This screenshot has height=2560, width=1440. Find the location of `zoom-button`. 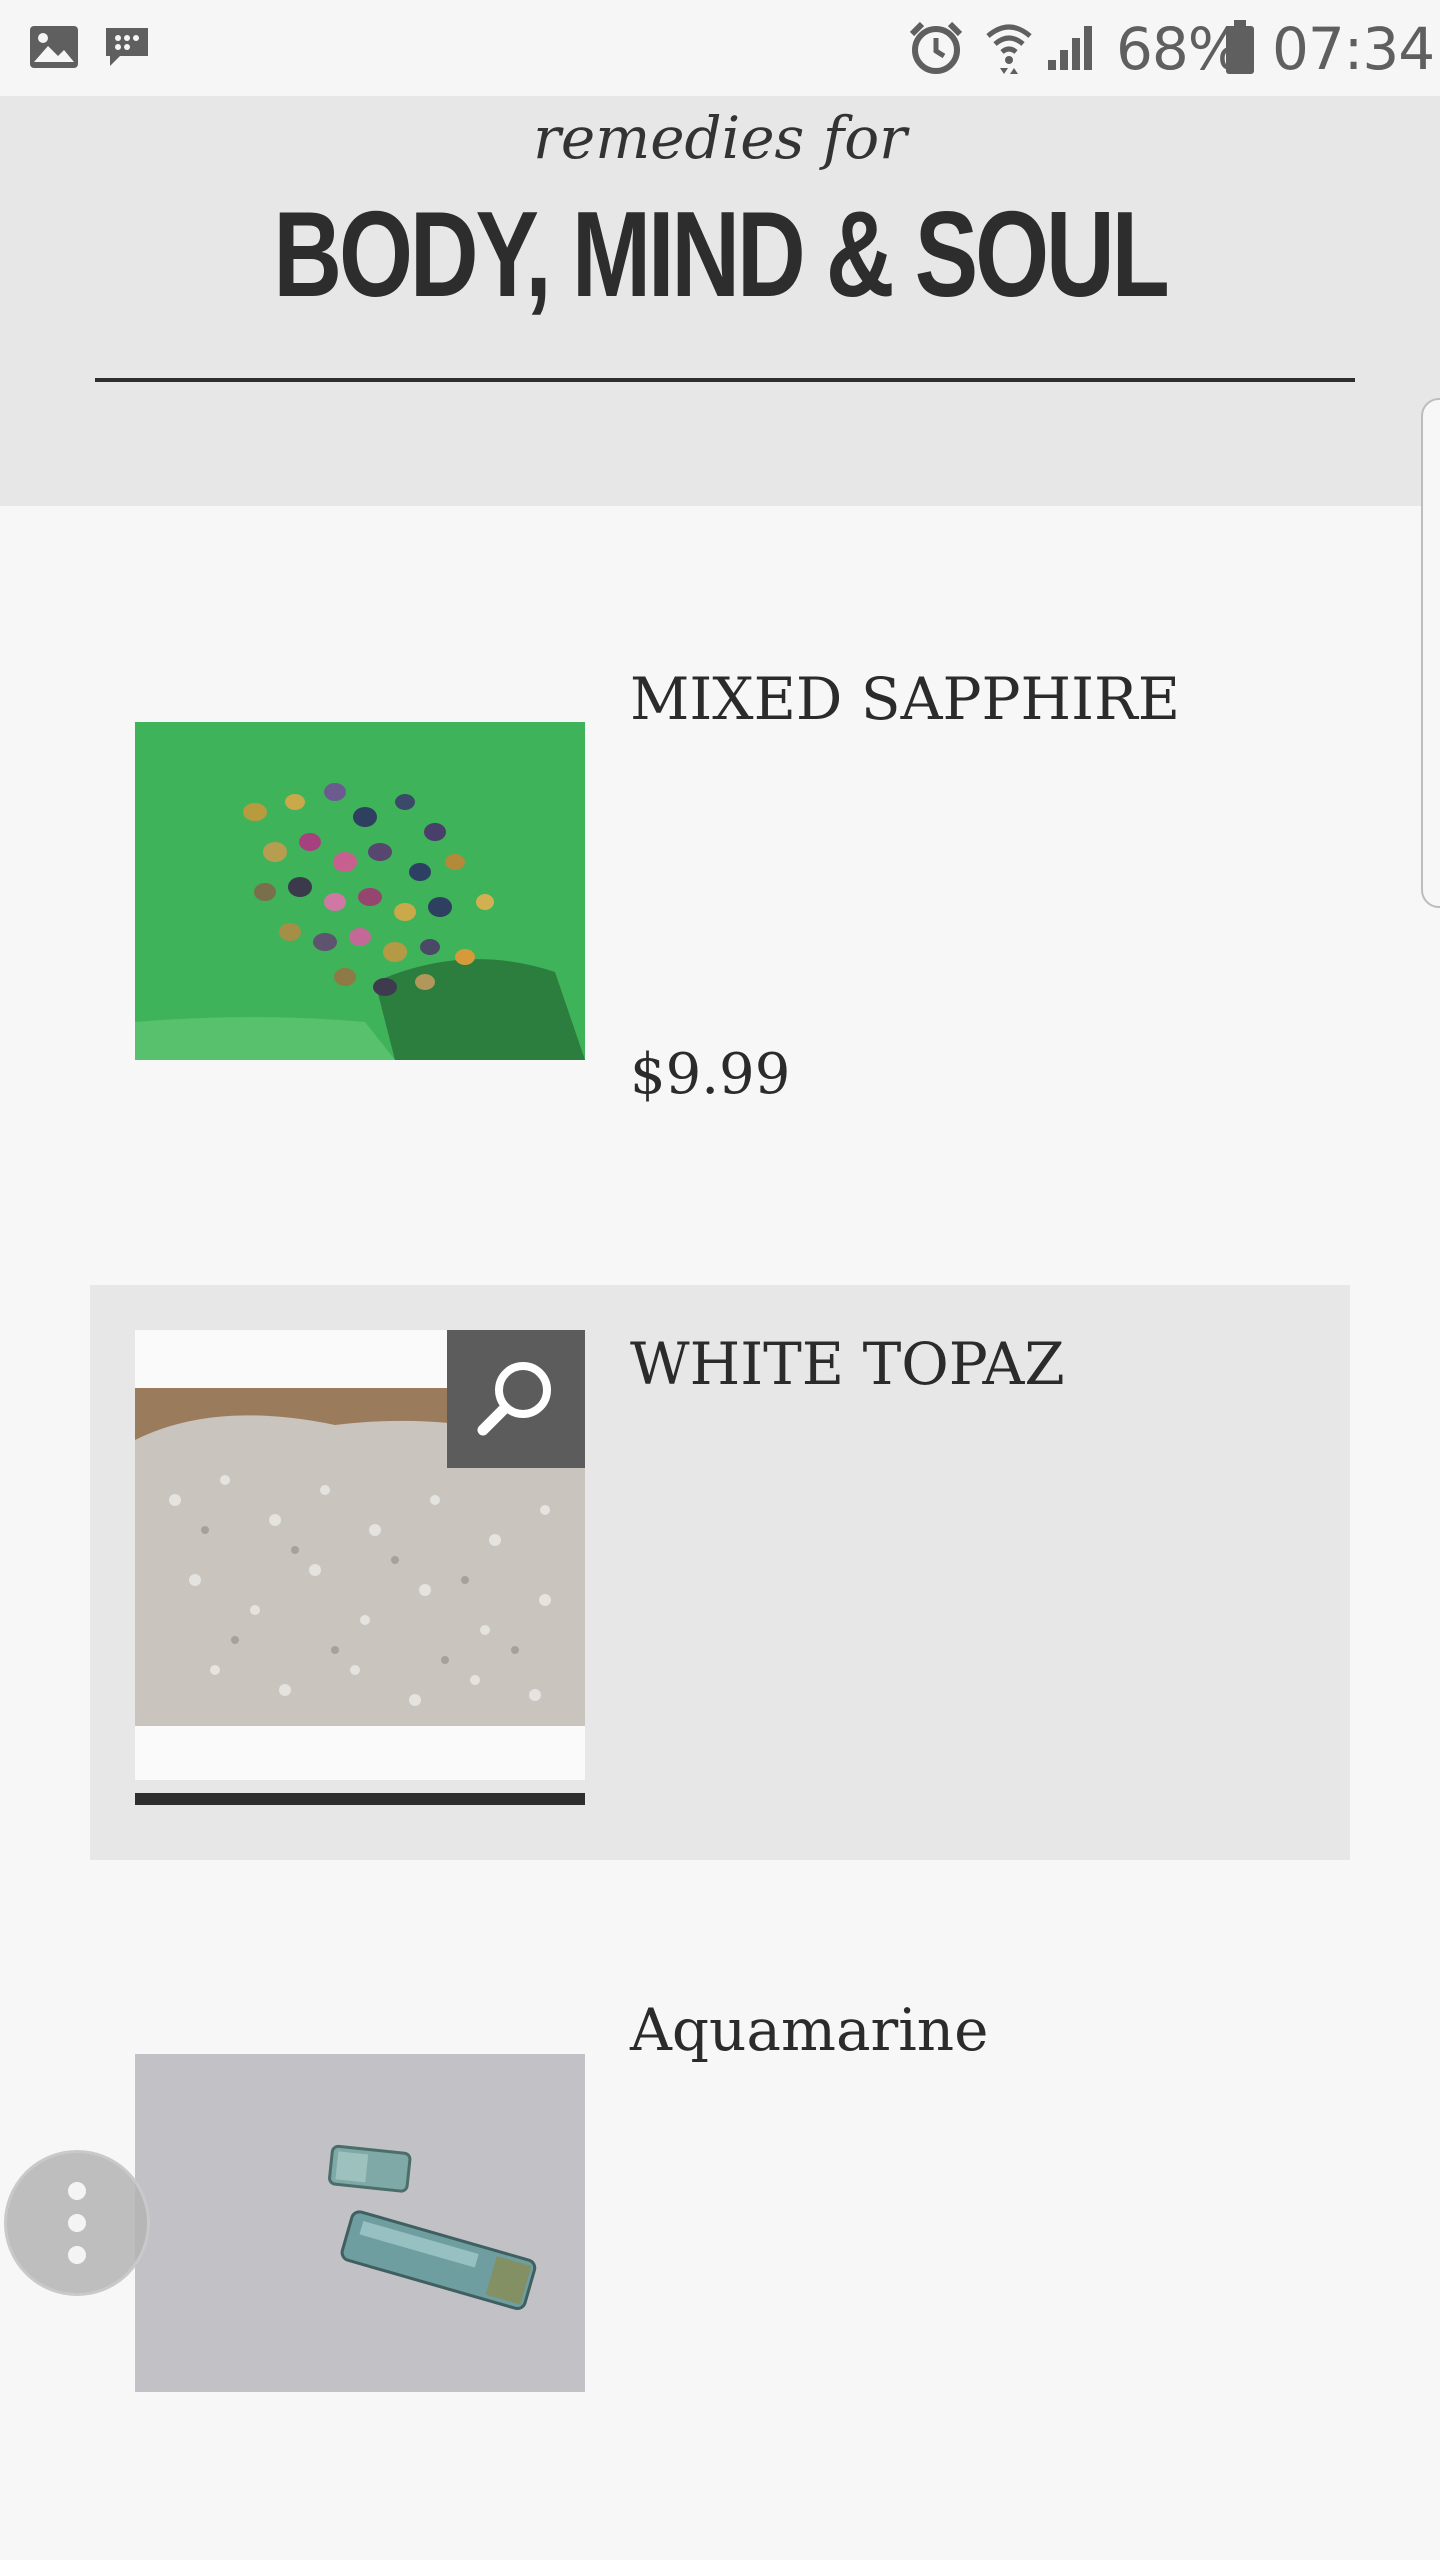

zoom-button is located at coordinates (516, 1399).